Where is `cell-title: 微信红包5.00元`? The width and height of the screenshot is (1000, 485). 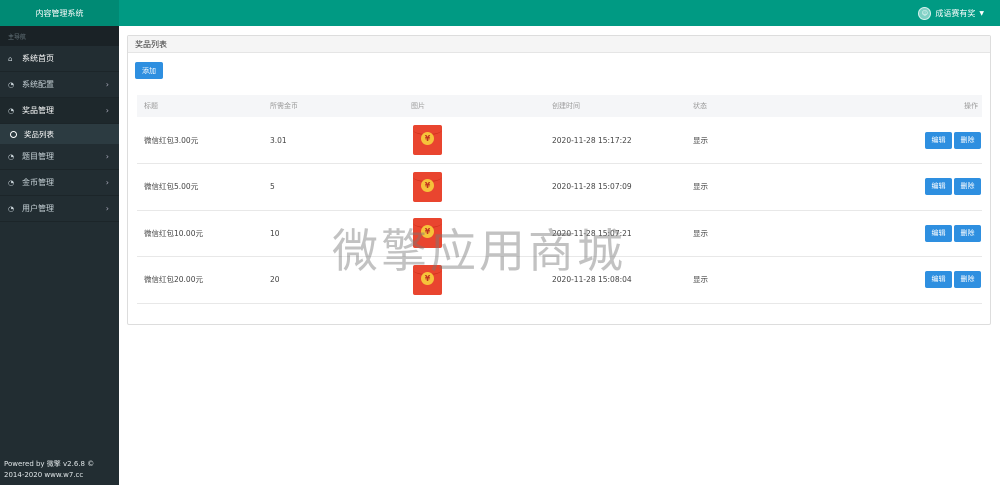 cell-title: 微信红包5.00元 is located at coordinates (171, 187).